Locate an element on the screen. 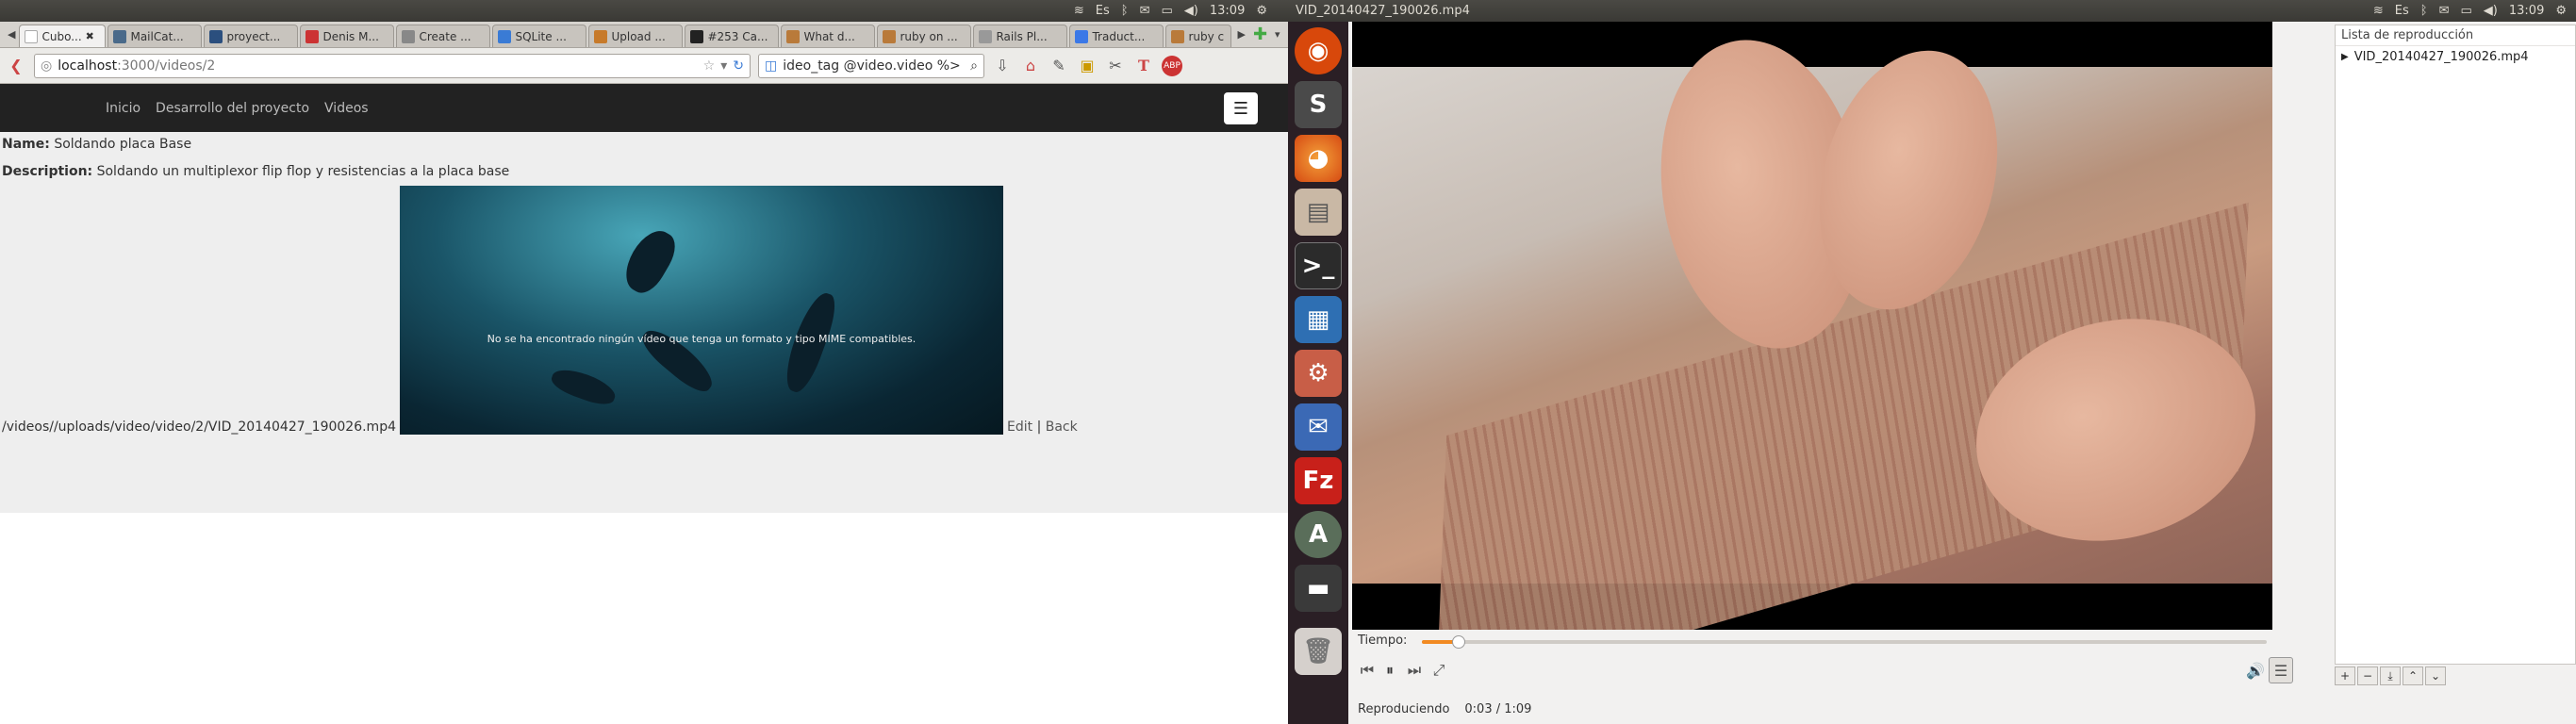 Image resolution: width=2576 pixels, height=724 pixels. tab-ruby-c: ruby c is located at coordinates (1198, 36).